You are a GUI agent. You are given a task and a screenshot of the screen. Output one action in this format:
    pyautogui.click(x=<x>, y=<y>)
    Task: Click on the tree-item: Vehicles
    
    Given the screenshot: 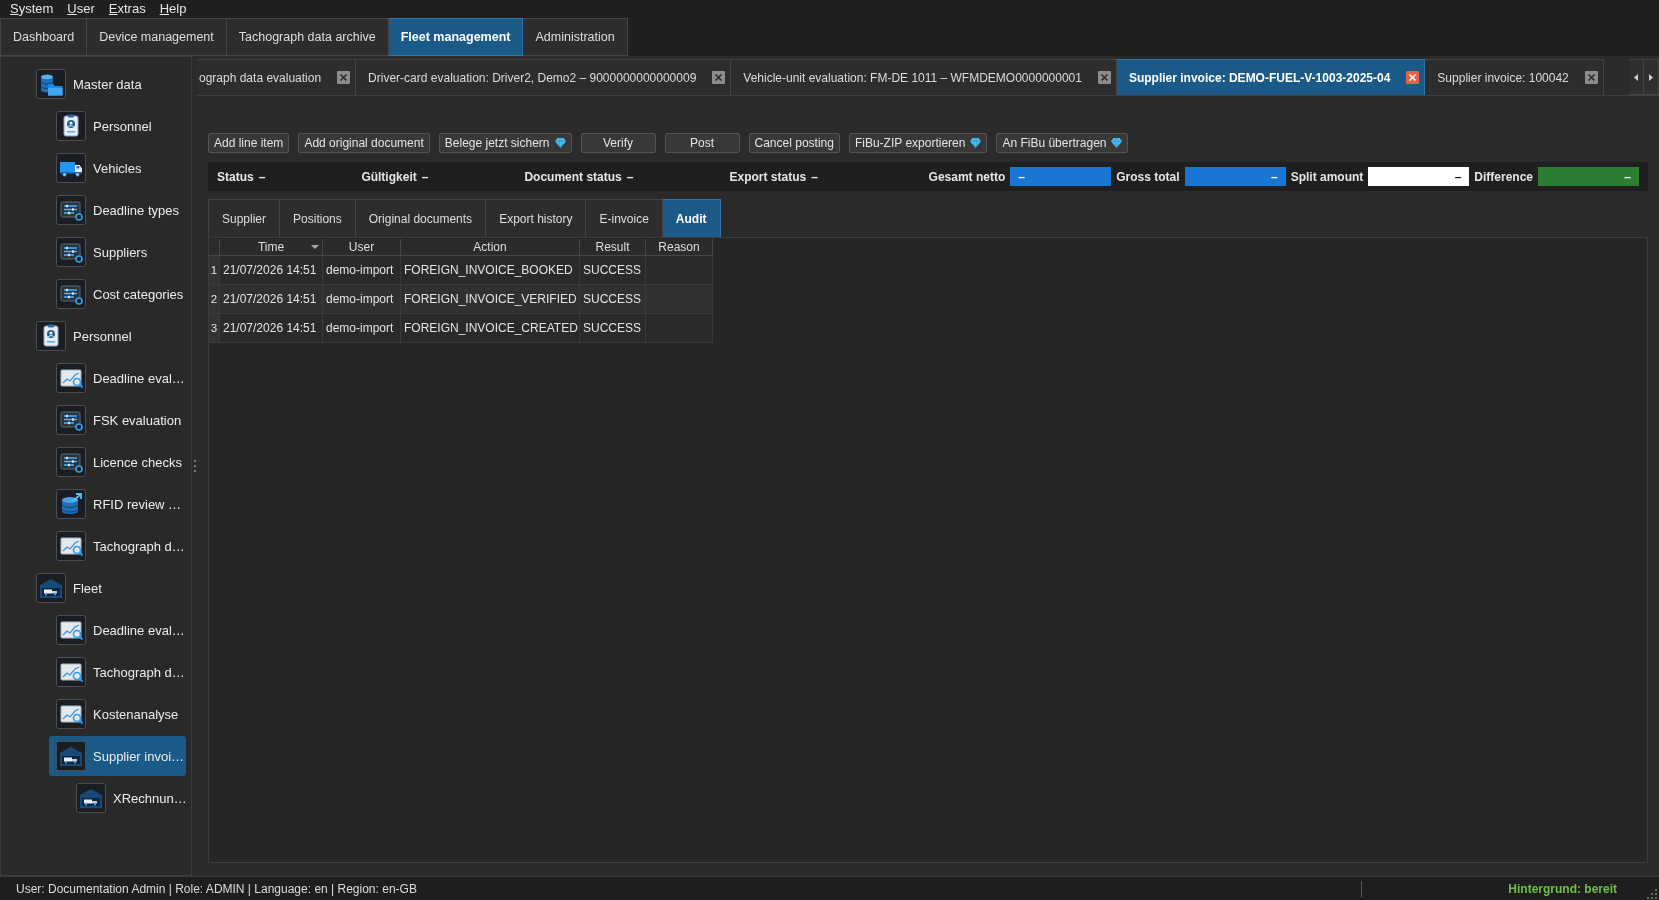 What is the action you would take?
    pyautogui.click(x=117, y=168)
    